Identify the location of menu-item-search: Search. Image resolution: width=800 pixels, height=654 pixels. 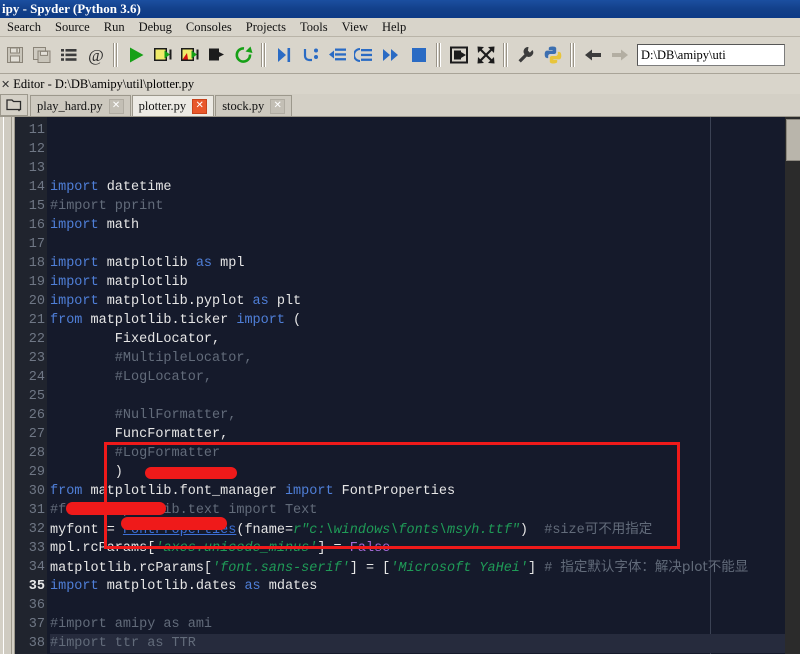
(24, 27).